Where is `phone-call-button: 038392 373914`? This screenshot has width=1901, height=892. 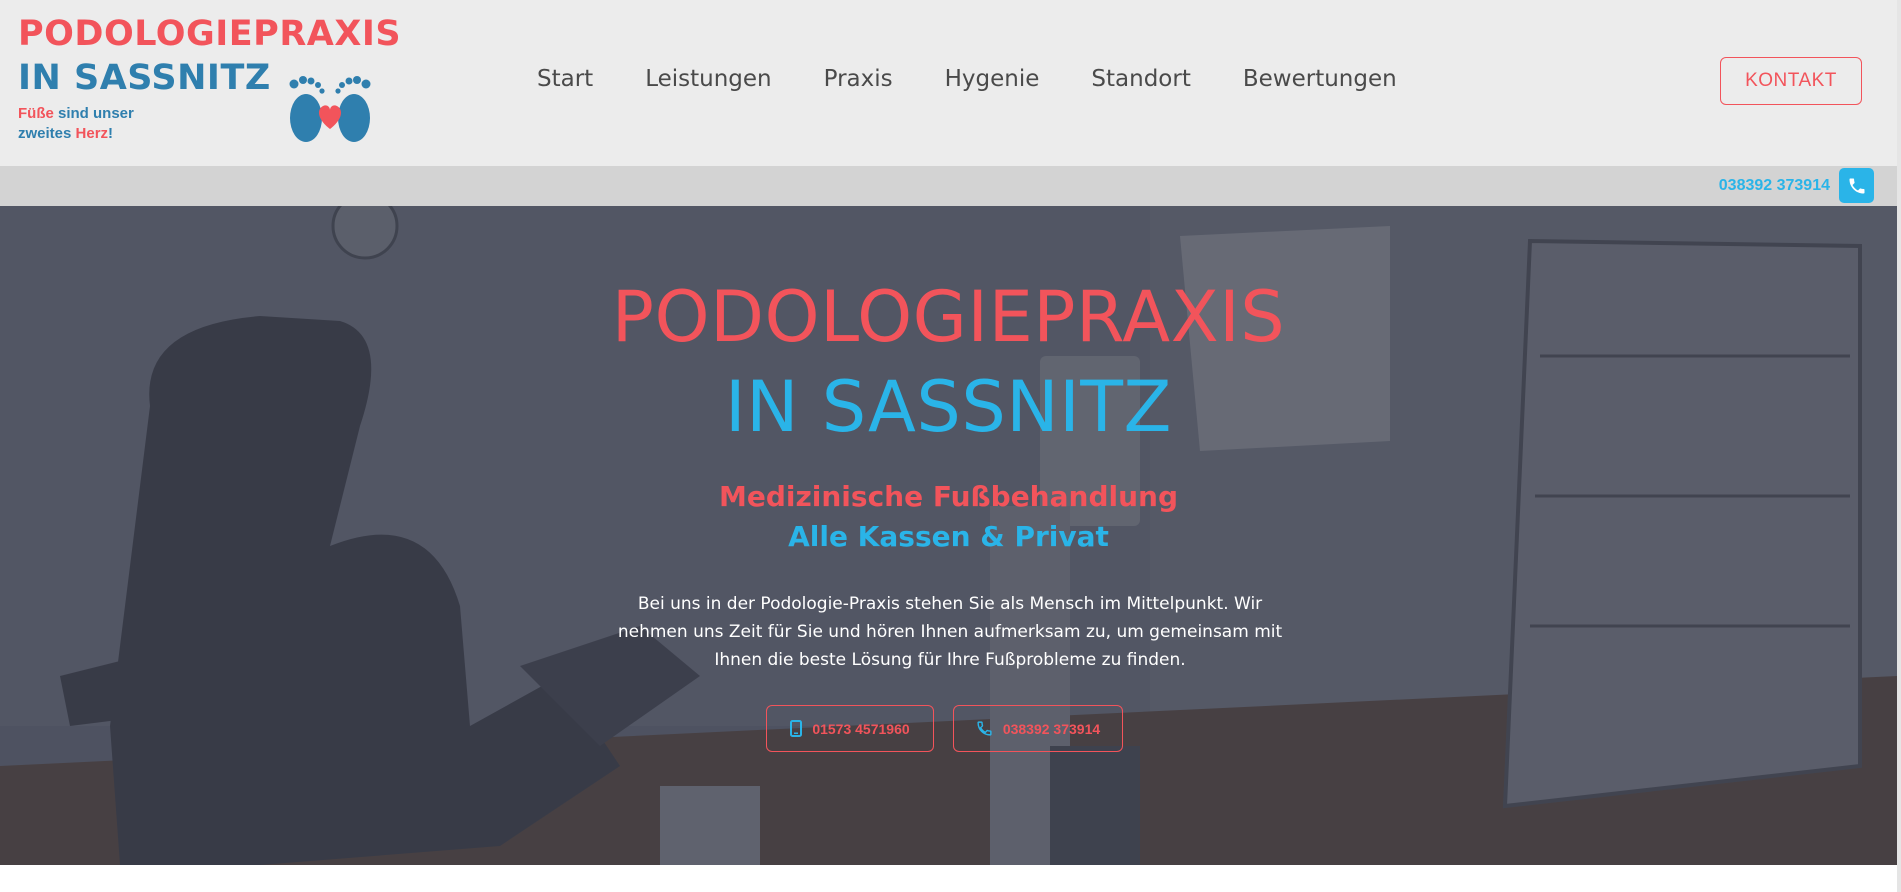 phone-call-button: 038392 373914 is located at coordinates (1038, 728).